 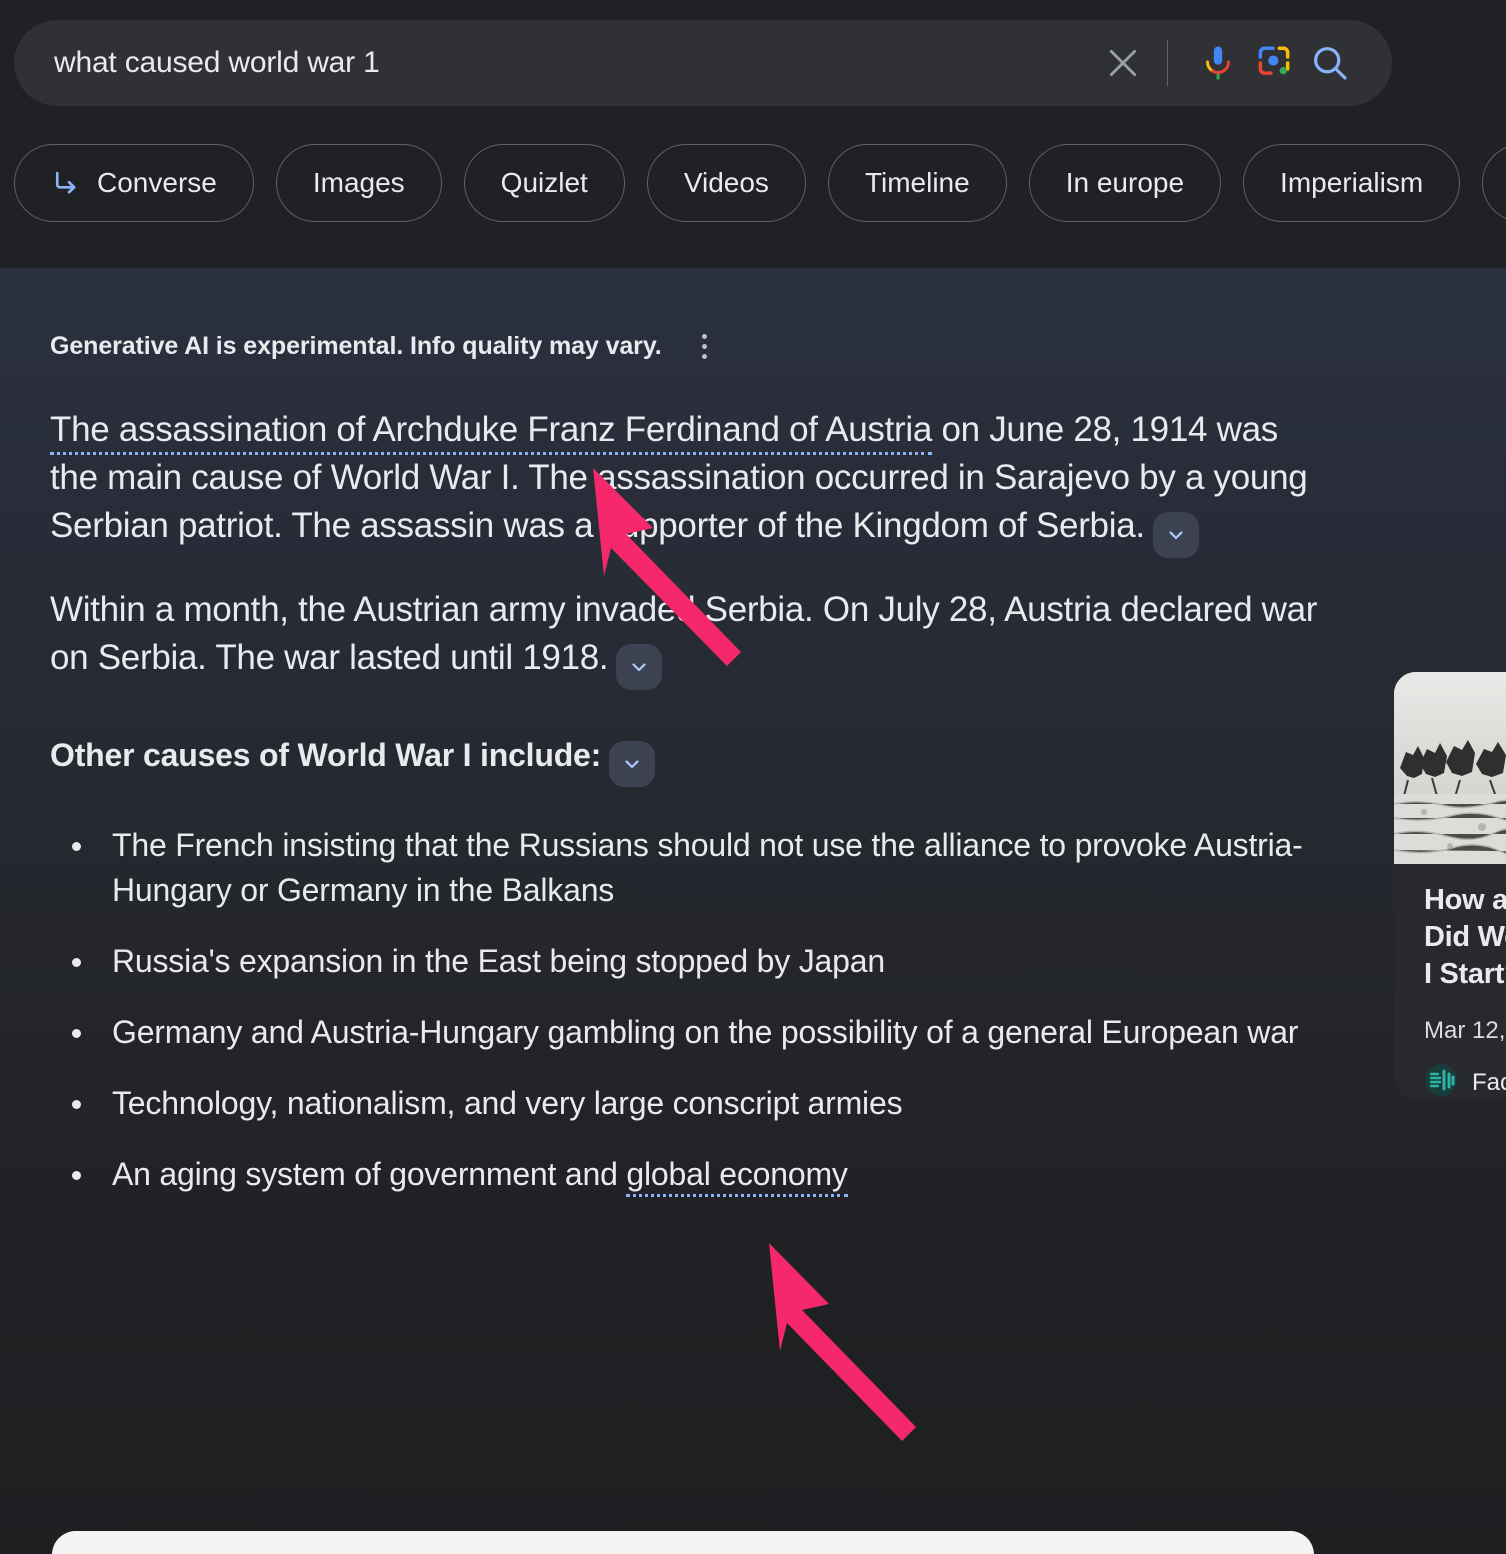 I want to click on chip-quizlet: Quizlet, so click(x=544, y=183).